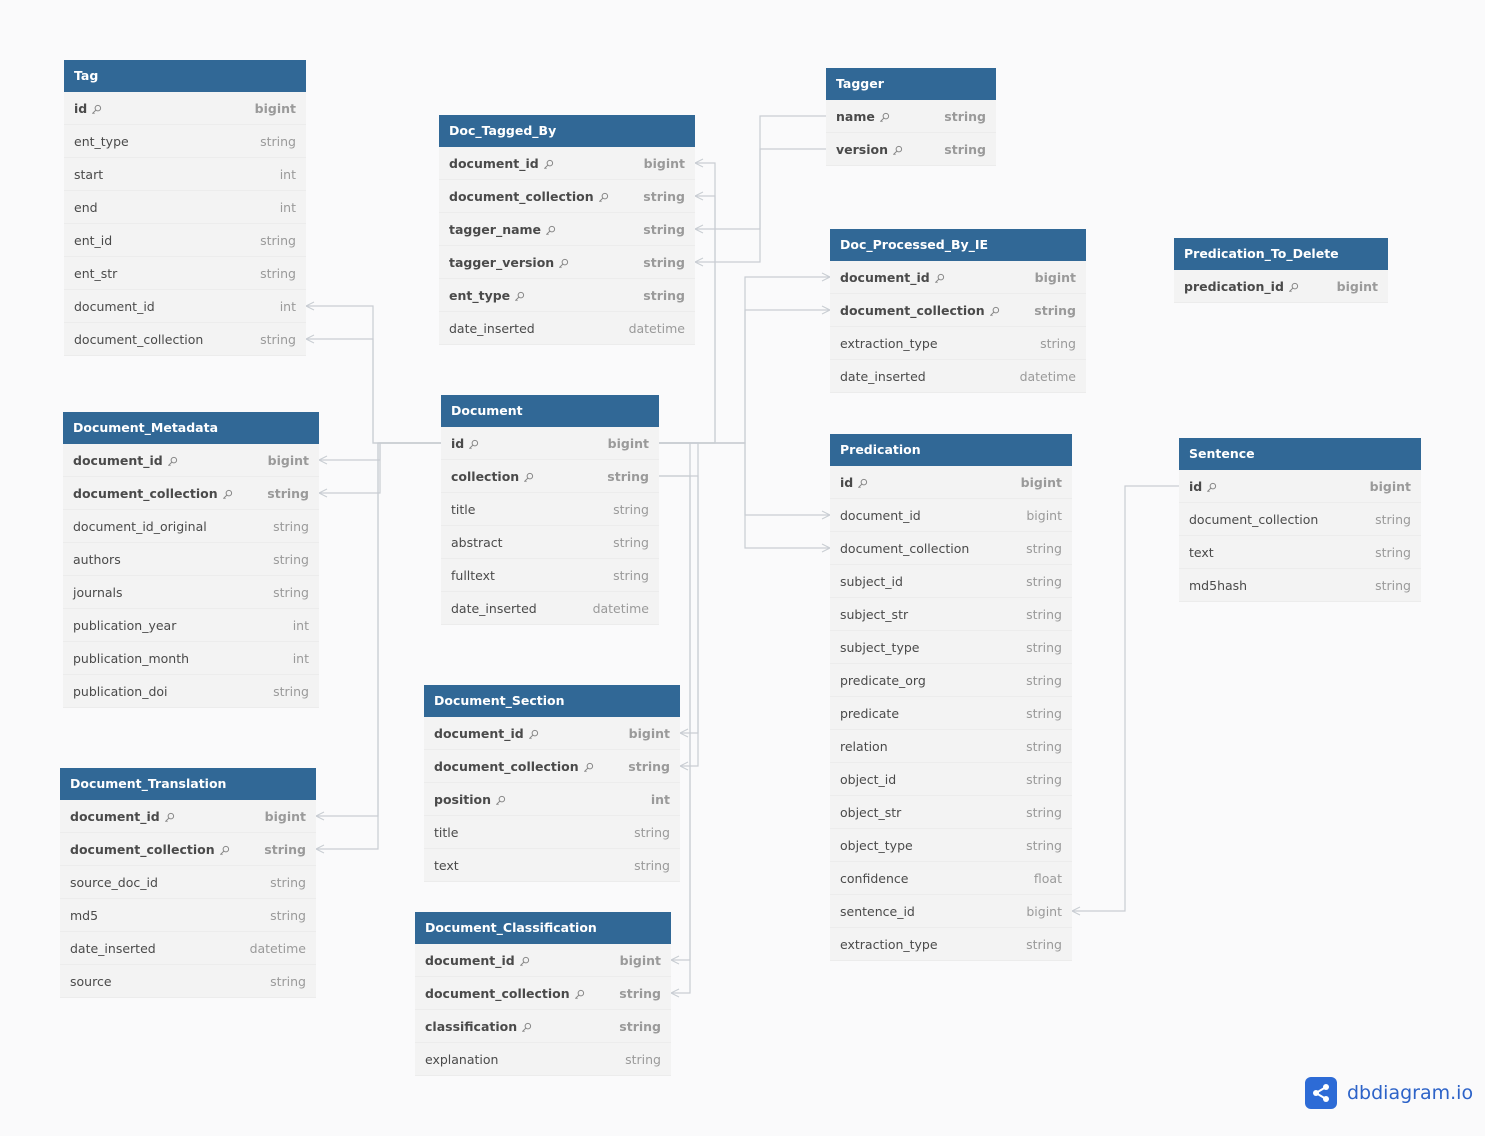 The image size is (1485, 1136). I want to click on column-row: name string, so click(911, 116).